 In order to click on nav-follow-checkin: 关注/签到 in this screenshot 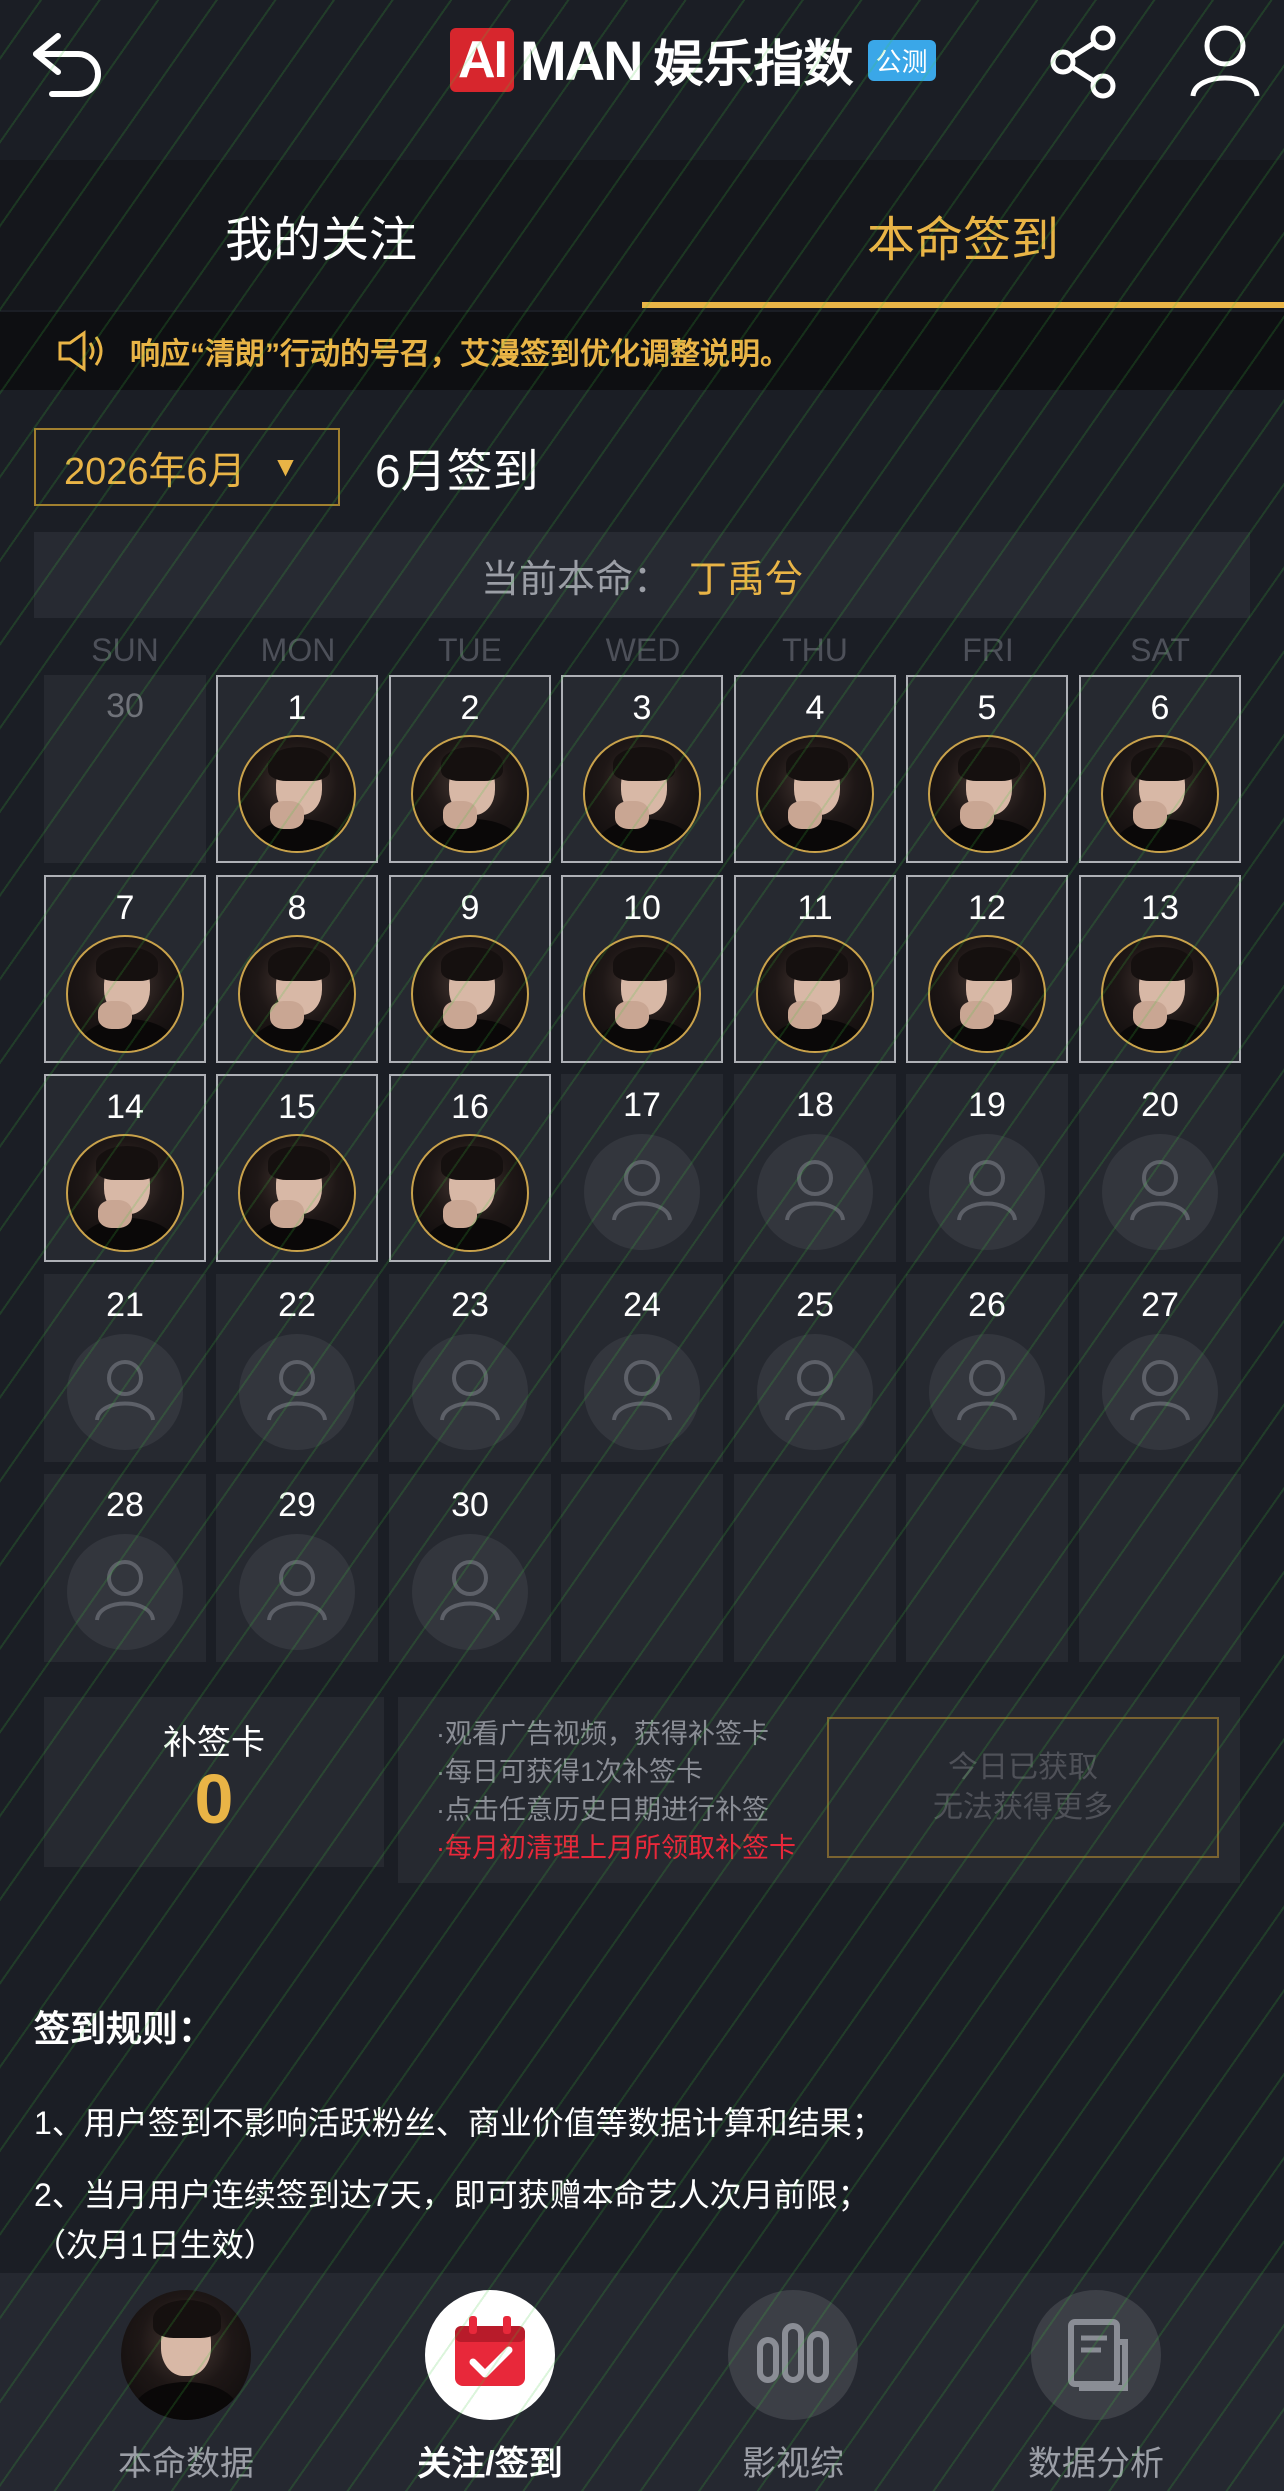, I will do `click(490, 2387)`.